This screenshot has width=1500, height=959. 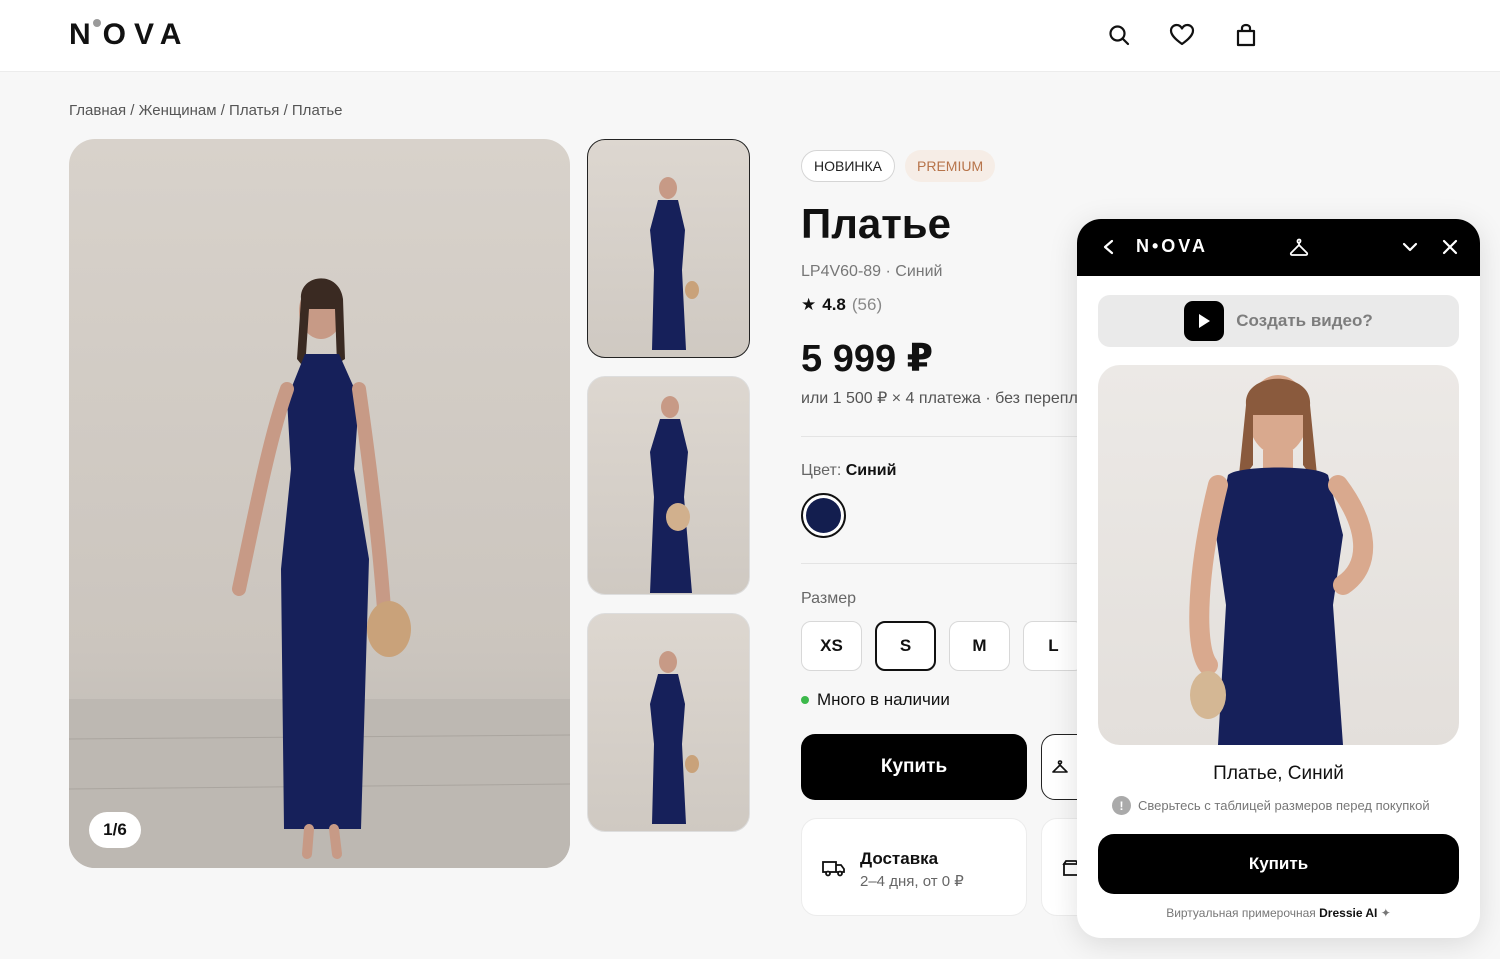 I want to click on back-icon, so click(x=1109, y=247).